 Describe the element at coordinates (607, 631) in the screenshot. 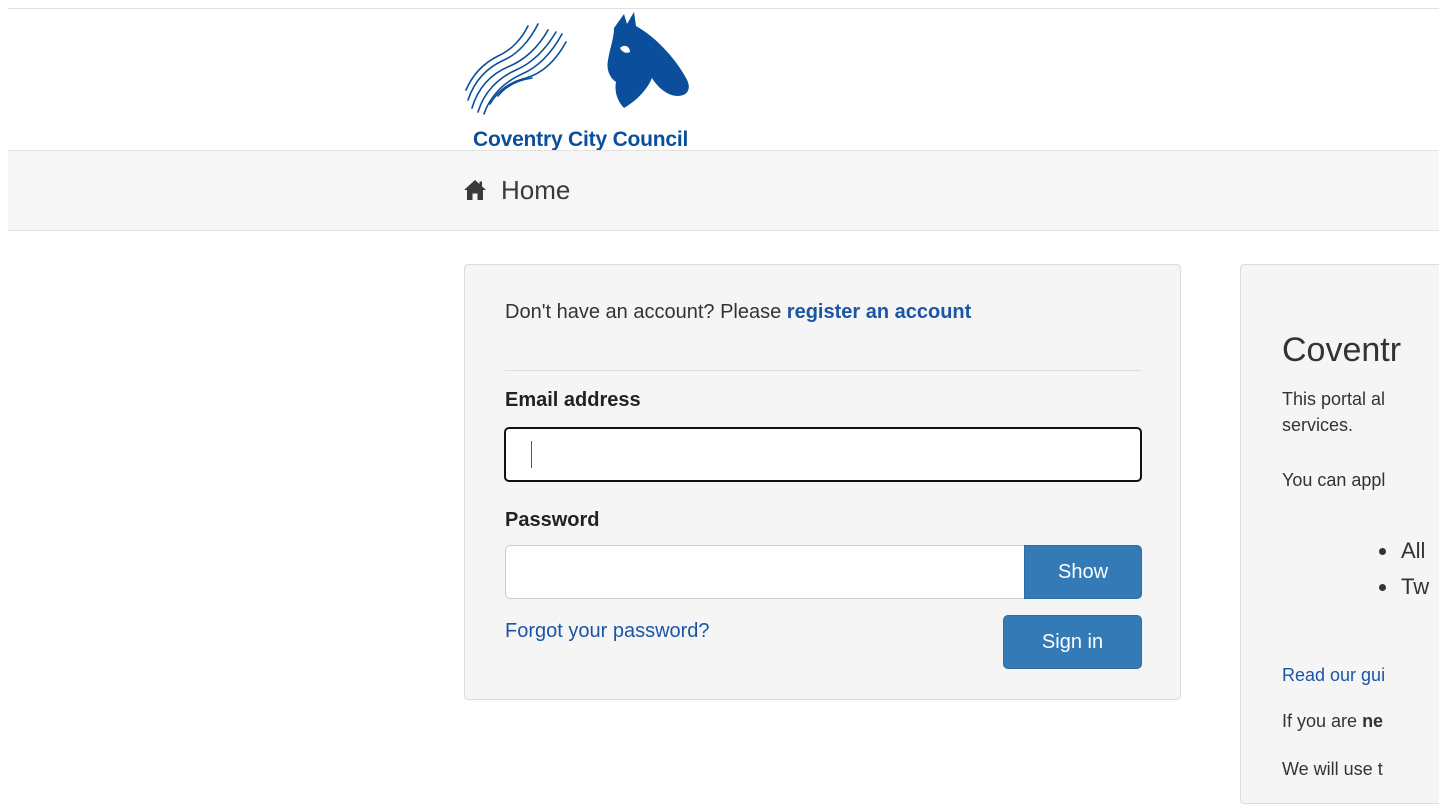

I see `forgot-password-link: Forgot your password?` at that location.